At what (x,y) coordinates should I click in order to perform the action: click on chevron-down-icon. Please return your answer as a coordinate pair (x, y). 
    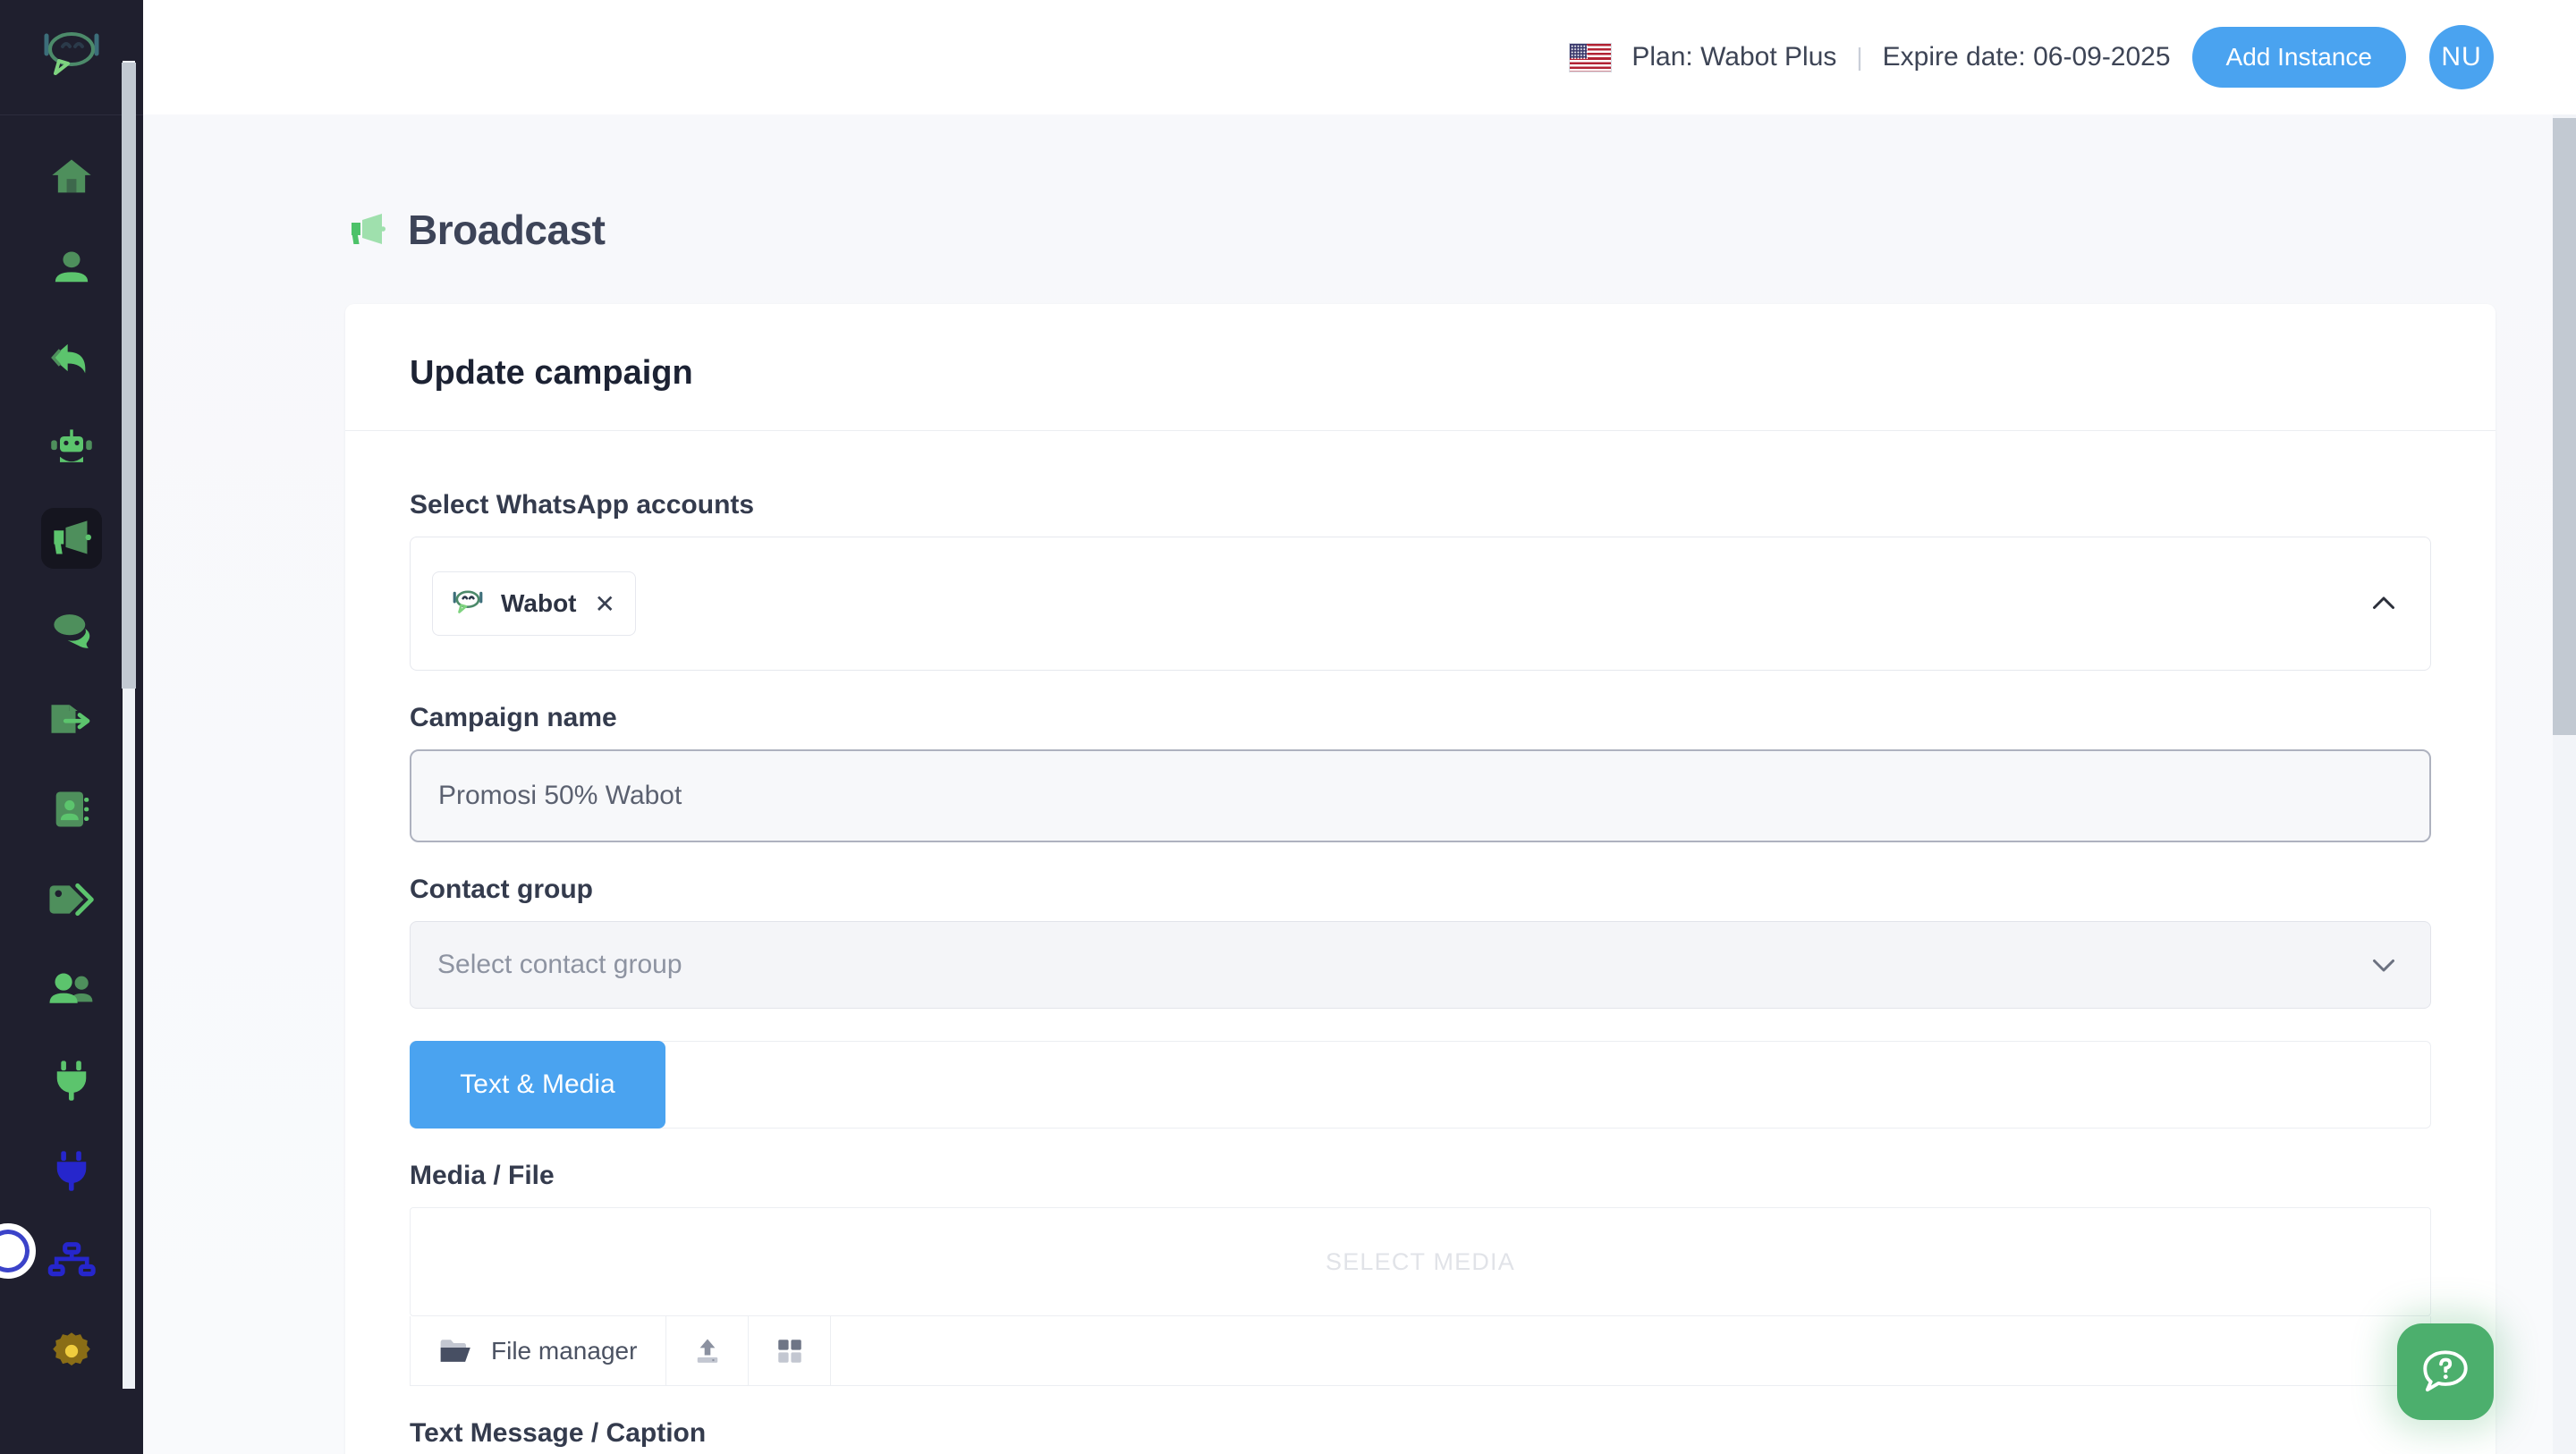
    Looking at the image, I should click on (2384, 965).